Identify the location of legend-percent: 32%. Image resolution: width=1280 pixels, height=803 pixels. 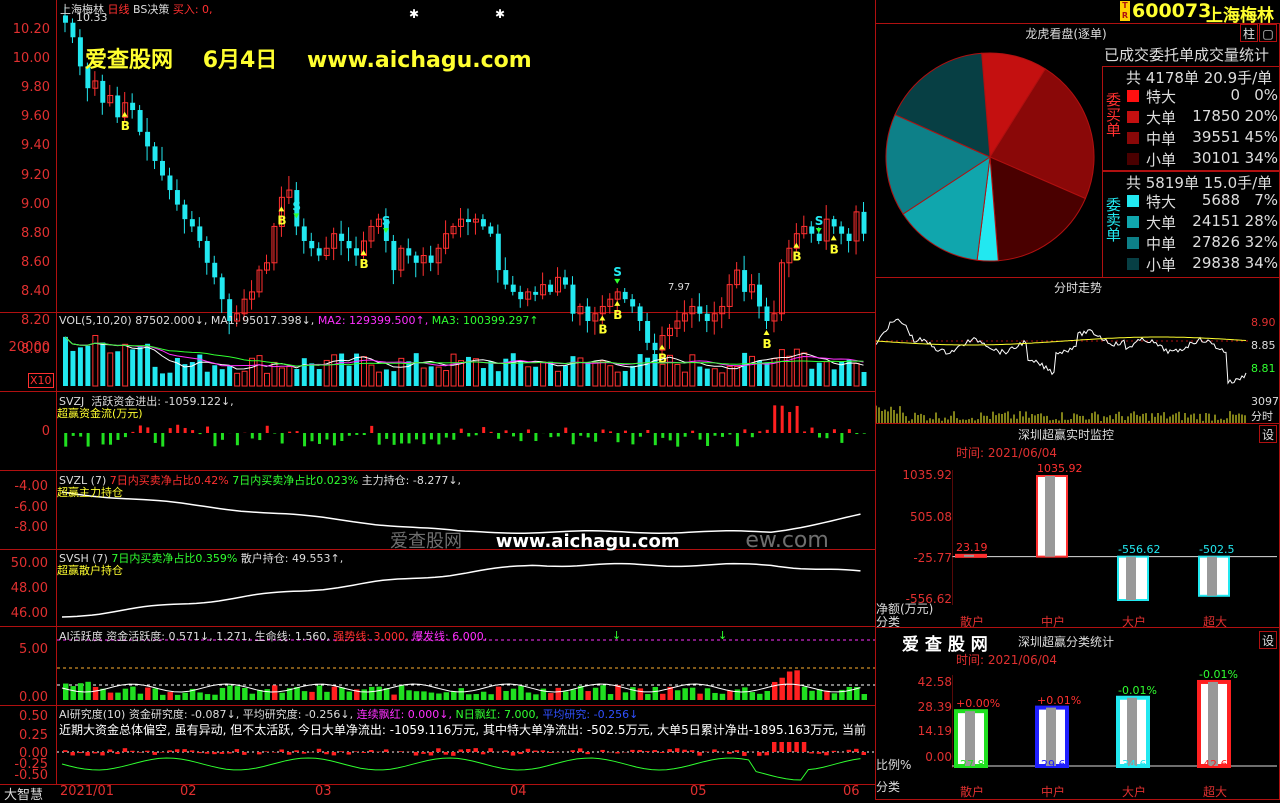
(1261, 242).